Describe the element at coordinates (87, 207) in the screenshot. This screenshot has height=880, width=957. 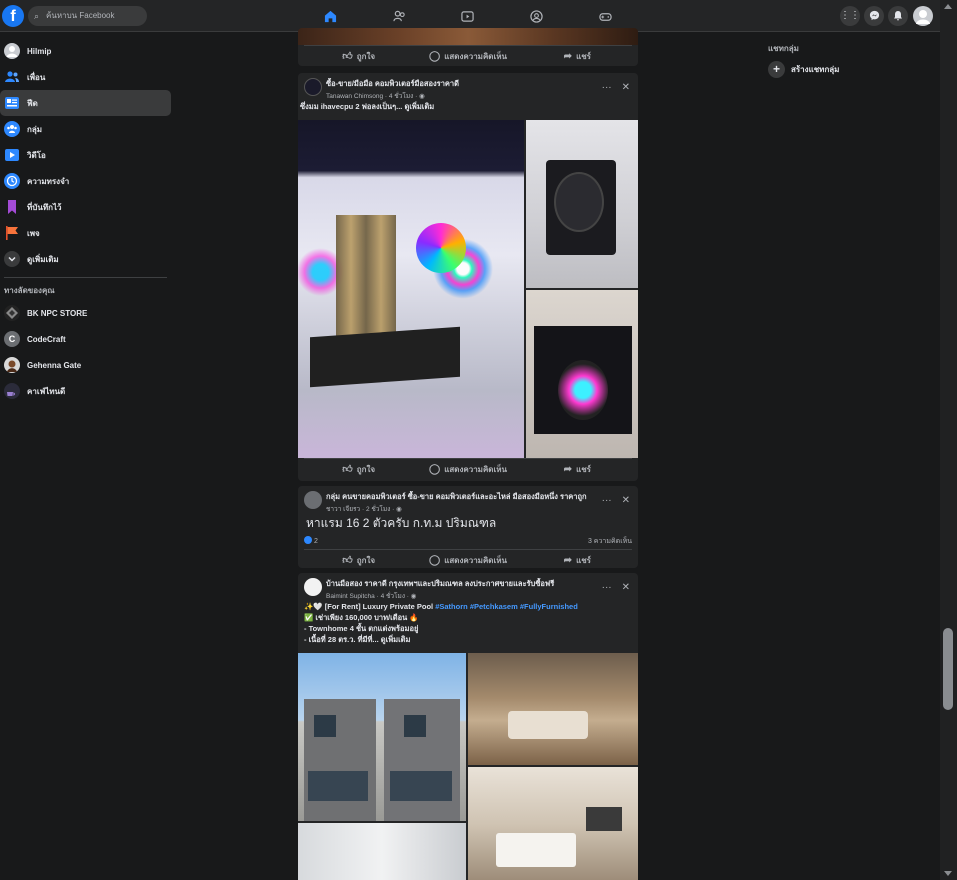
I see `sidebar-item-saved: ที่บันทึกไว้` at that location.